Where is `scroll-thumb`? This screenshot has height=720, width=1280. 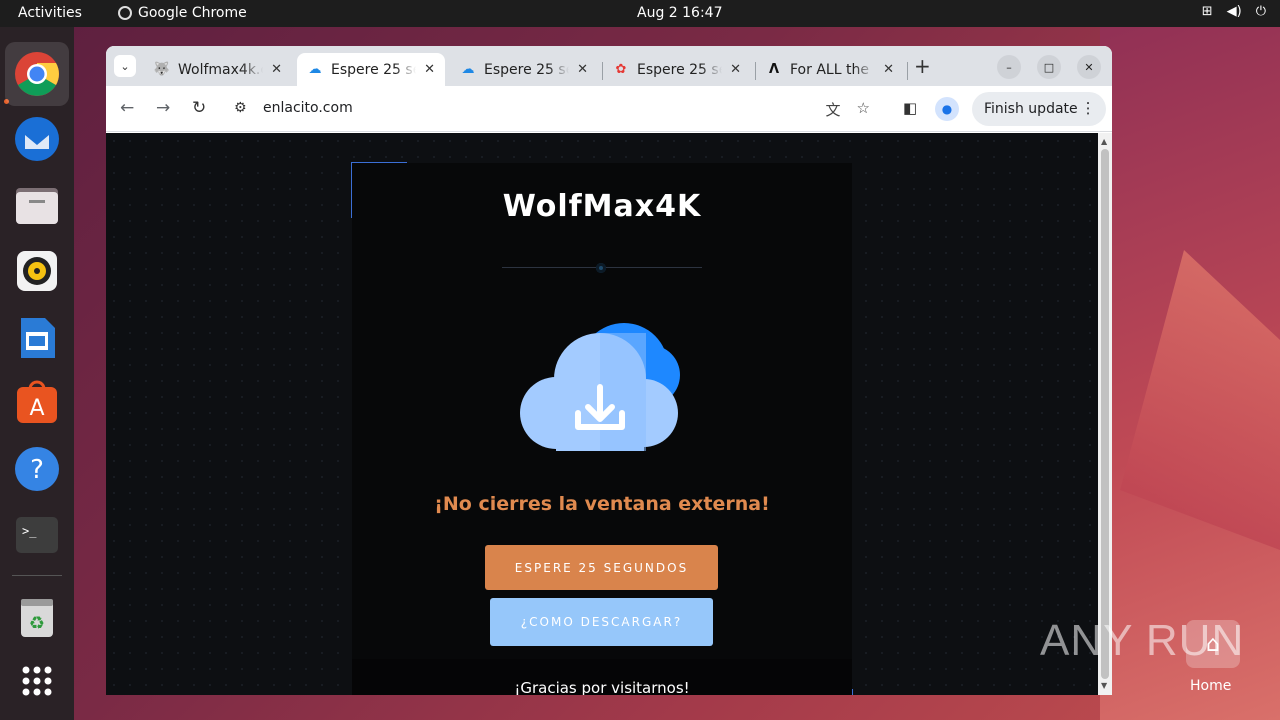
scroll-thumb is located at coordinates (1105, 414).